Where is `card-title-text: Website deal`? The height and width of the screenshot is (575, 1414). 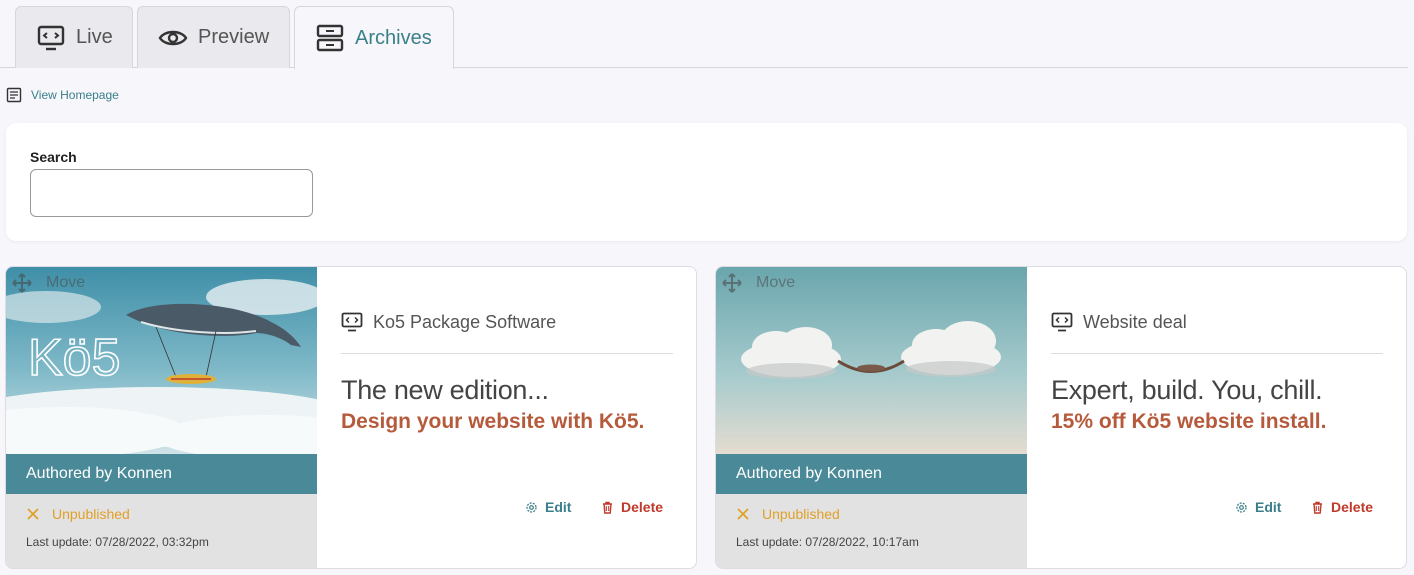
card-title-text: Website deal is located at coordinates (1135, 321).